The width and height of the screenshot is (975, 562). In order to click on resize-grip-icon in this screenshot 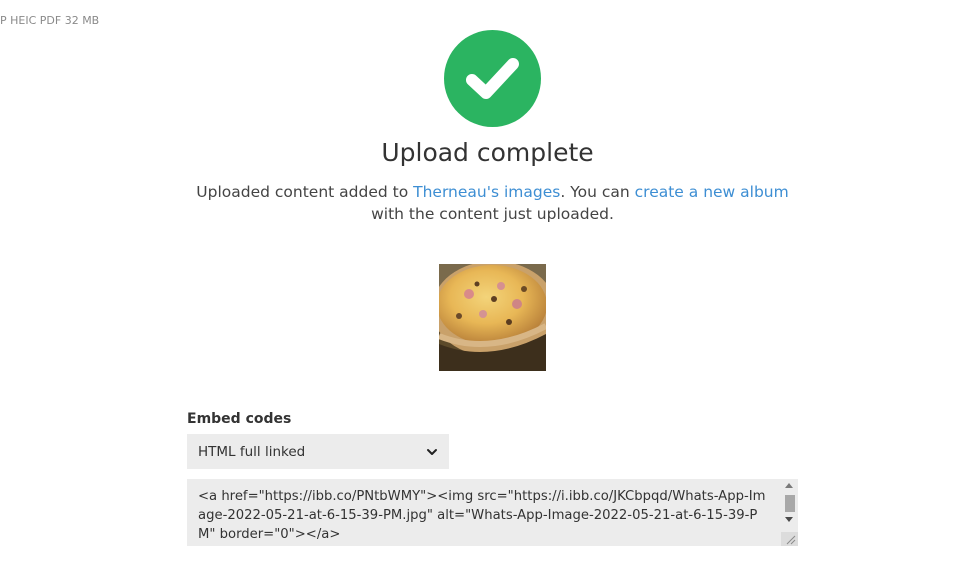, I will do `click(789, 539)`.